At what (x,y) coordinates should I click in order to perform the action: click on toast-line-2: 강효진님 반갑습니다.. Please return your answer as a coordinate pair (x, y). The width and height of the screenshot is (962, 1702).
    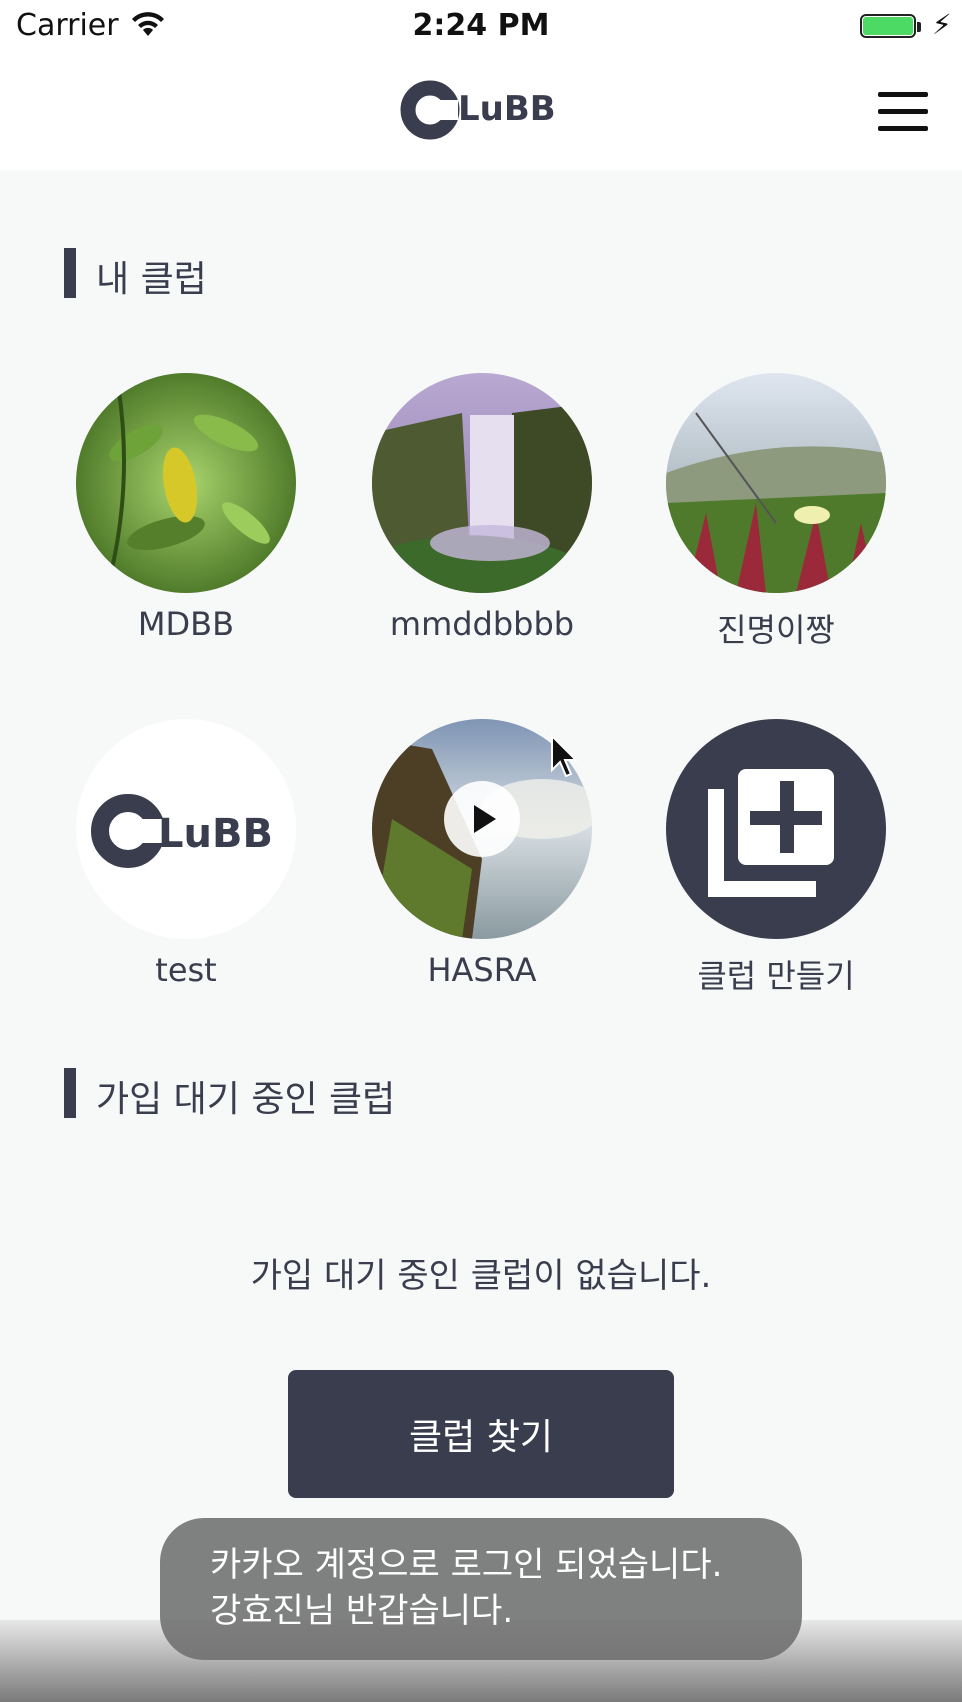
    Looking at the image, I should click on (362, 1611).